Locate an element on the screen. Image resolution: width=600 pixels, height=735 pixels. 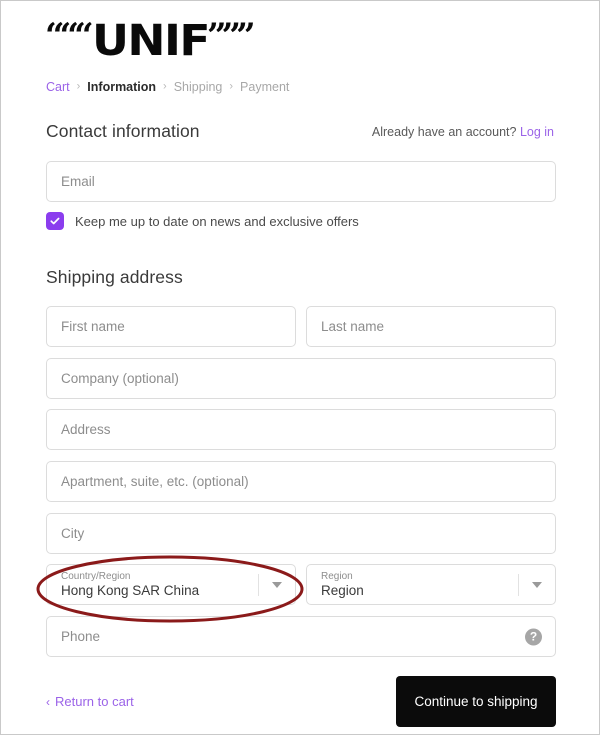
breadcrumb-item-information: Information is located at coordinates (121, 87).